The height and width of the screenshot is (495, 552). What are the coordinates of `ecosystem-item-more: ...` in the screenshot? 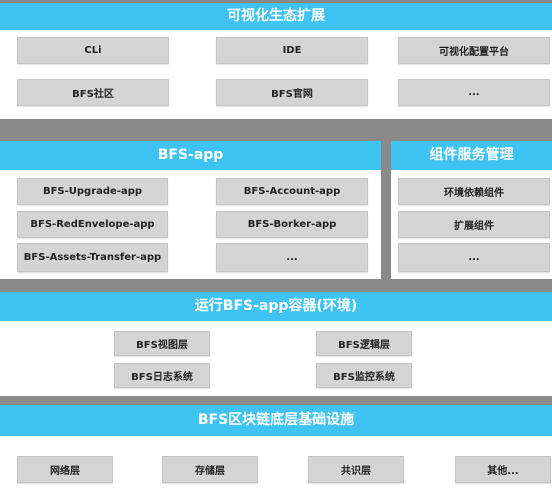 It's located at (474, 92).